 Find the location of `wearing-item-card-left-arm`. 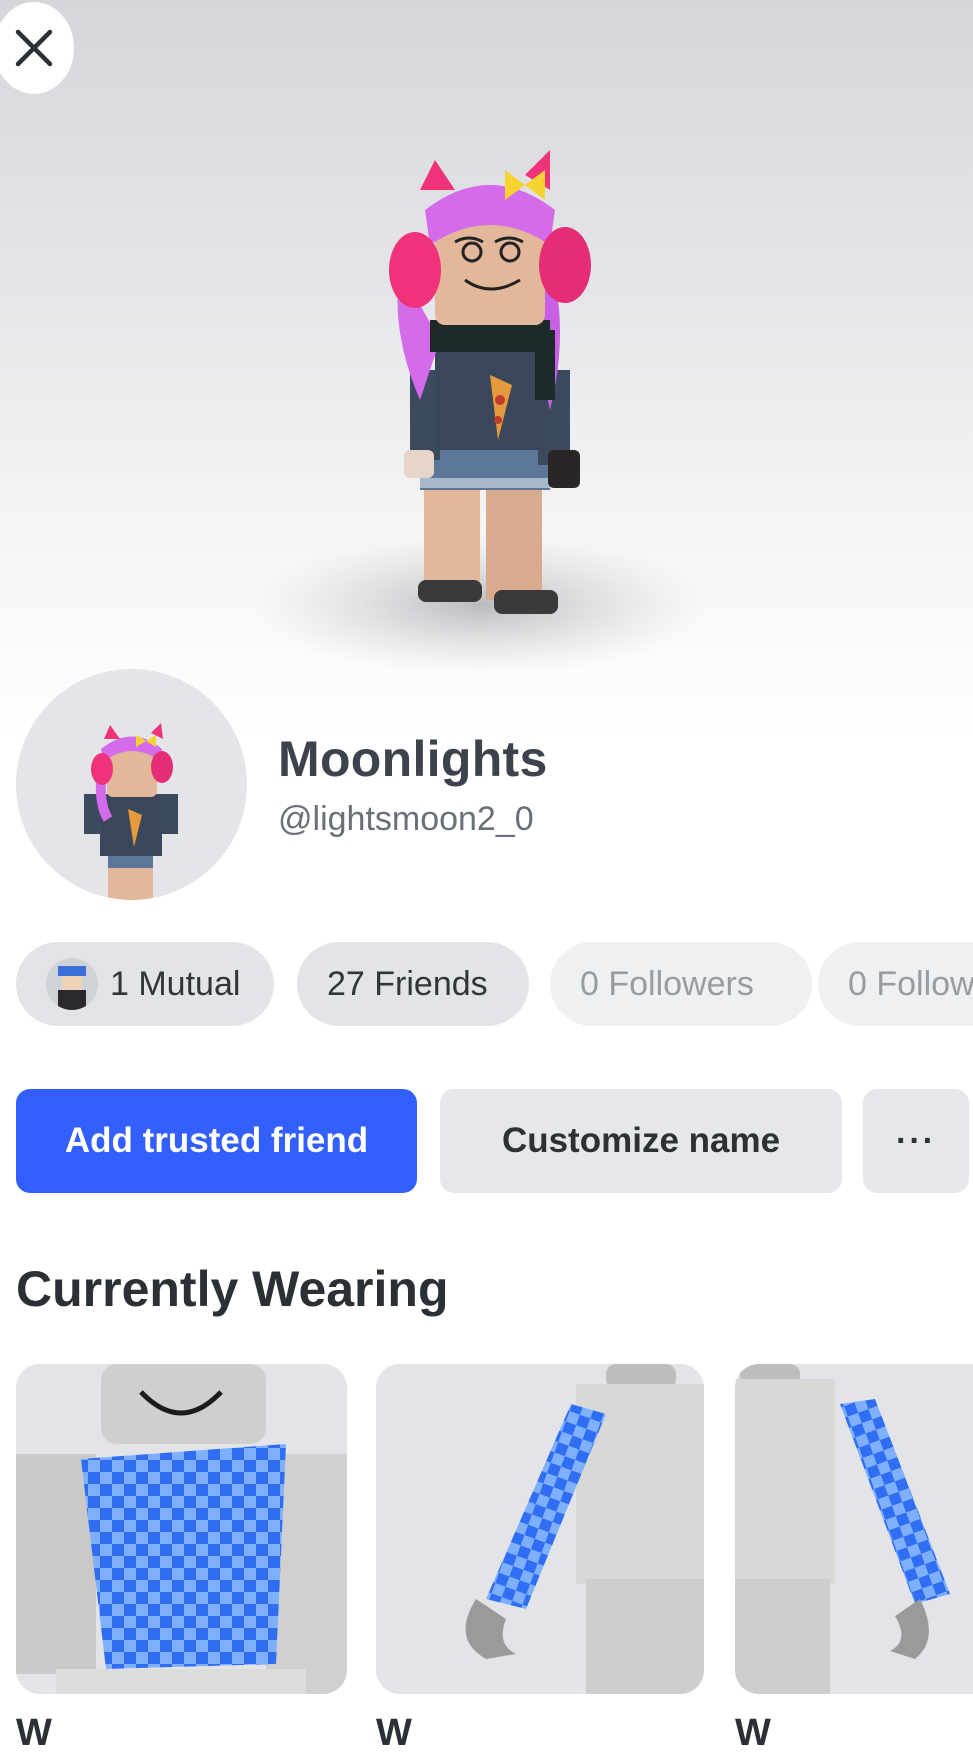

wearing-item-card-left-arm is located at coordinates (854, 1529).